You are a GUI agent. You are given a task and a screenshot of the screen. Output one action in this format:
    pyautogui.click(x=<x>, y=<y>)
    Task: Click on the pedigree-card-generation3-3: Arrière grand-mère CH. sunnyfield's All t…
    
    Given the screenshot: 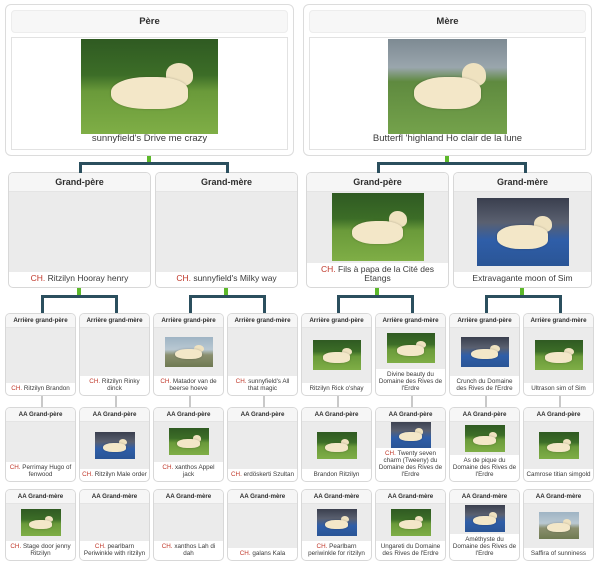 What is the action you would take?
    pyautogui.click(x=262, y=354)
    